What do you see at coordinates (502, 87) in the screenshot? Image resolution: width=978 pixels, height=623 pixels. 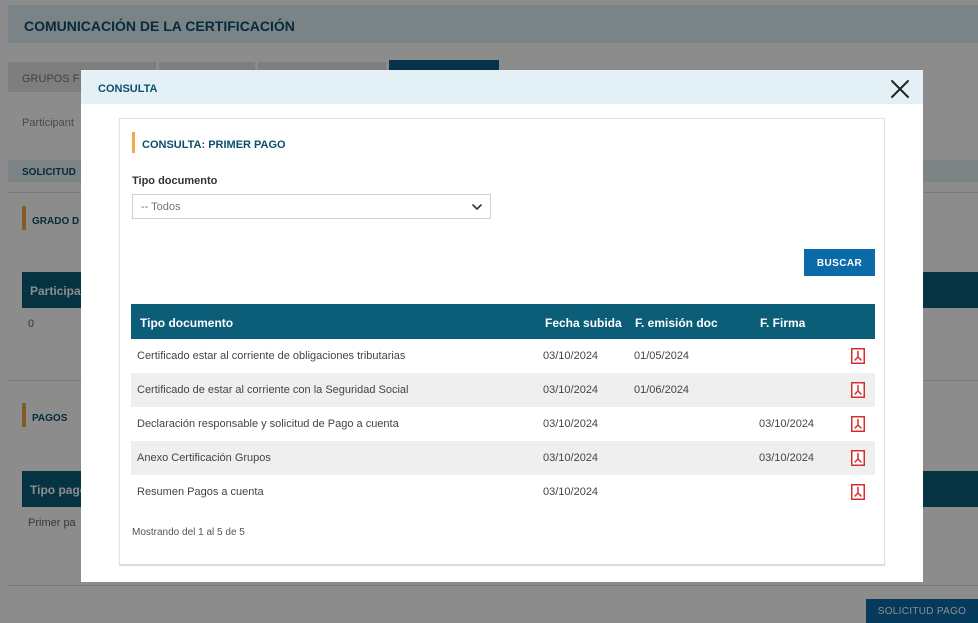 I see `modal-header: CONSULTA` at bounding box center [502, 87].